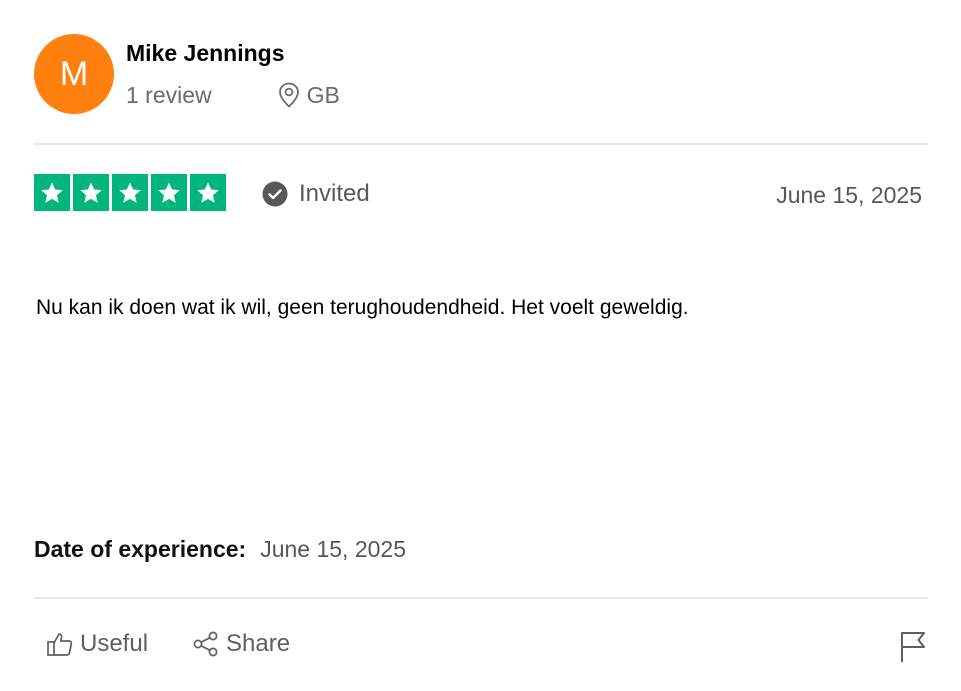 Image resolution: width=961 pixels, height=691 pixels. I want to click on check-circle-icon, so click(275, 194).